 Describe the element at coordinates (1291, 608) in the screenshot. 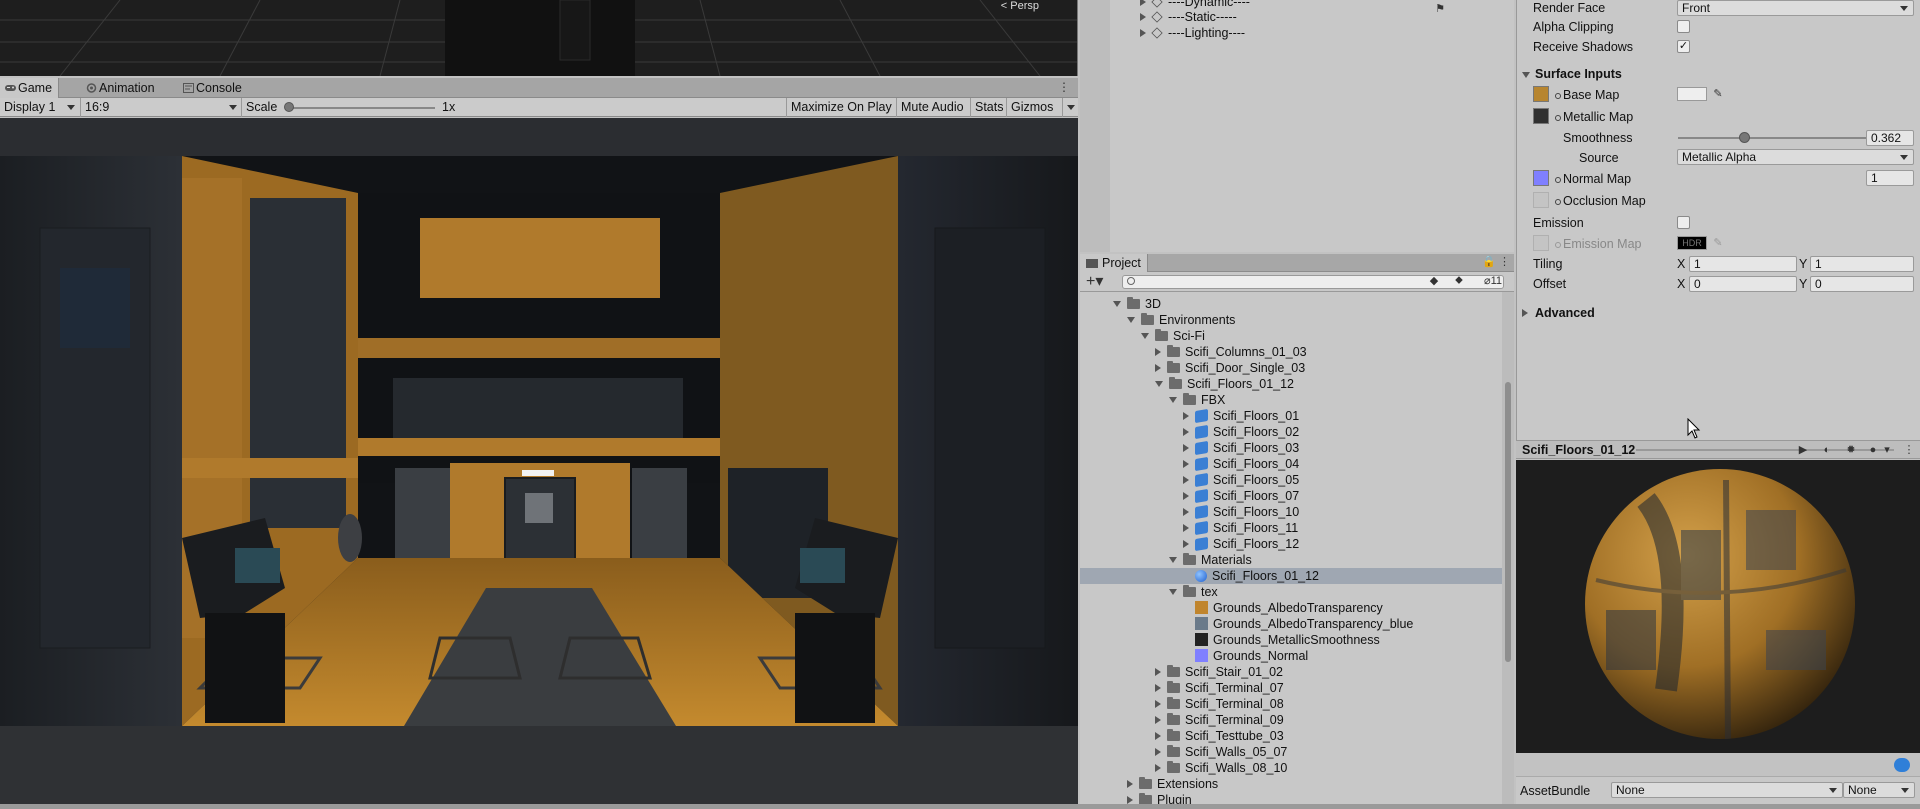

I see `project-asset-row: Grounds_AlbedoTransparency` at that location.